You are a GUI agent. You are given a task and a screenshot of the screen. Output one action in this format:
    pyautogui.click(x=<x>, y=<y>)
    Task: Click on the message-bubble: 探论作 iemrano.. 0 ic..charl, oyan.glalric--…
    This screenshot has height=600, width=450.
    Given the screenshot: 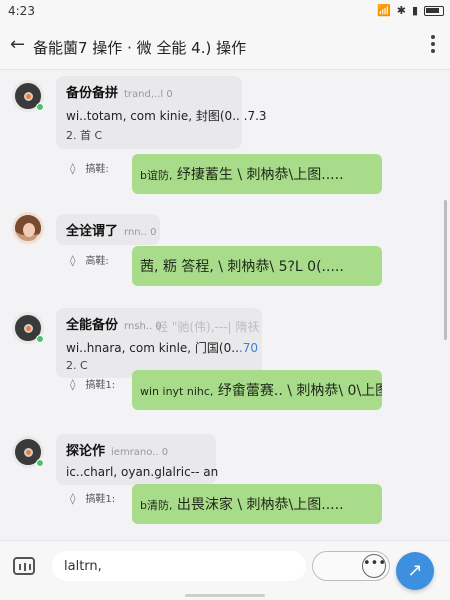 What is the action you would take?
    pyautogui.click(x=137, y=459)
    